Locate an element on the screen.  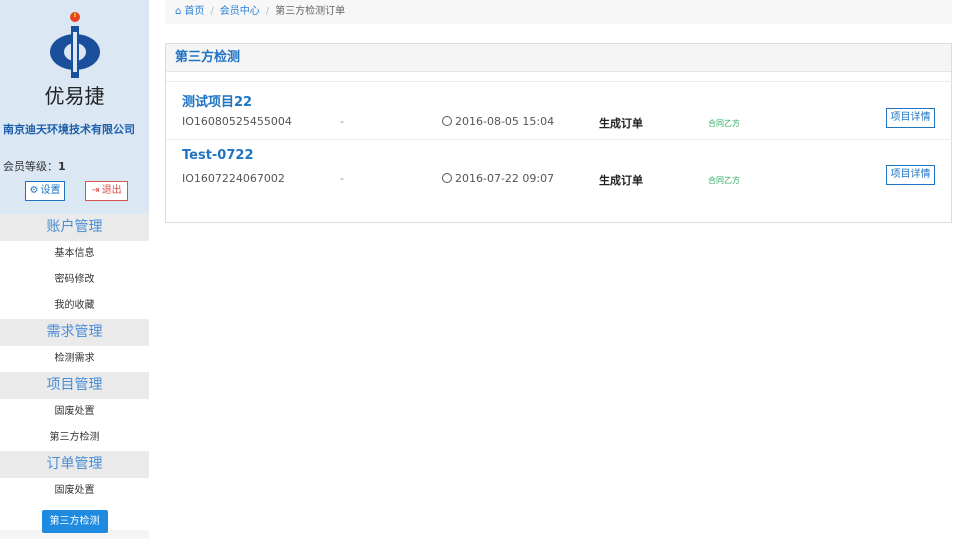
breadcrumb-member-center: 会员中心 is located at coordinates (240, 11).